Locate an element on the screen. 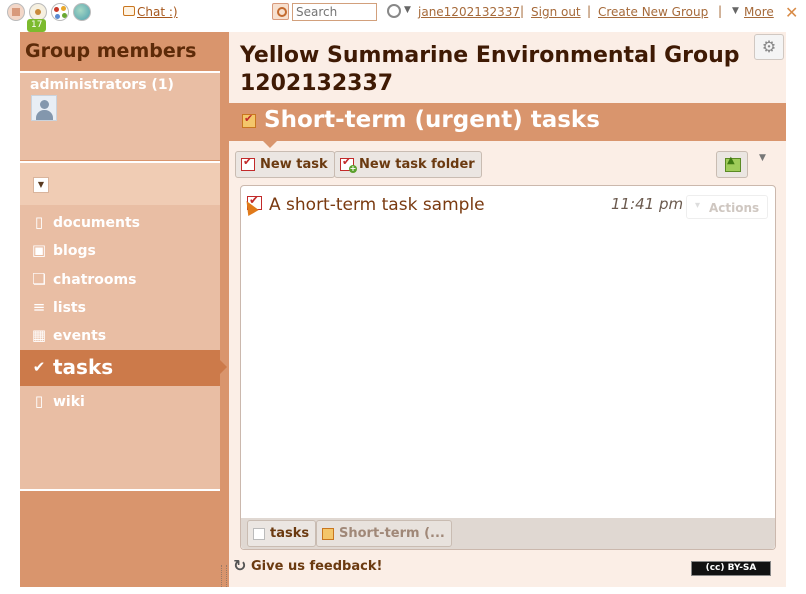 Image resolution: width=806 pixels, height=594 pixels. sidebar-item-lists: ≡ lists is located at coordinates (120, 308).